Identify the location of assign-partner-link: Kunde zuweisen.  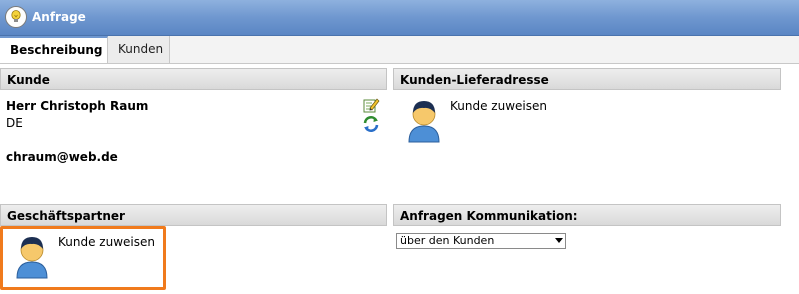
(106, 242).